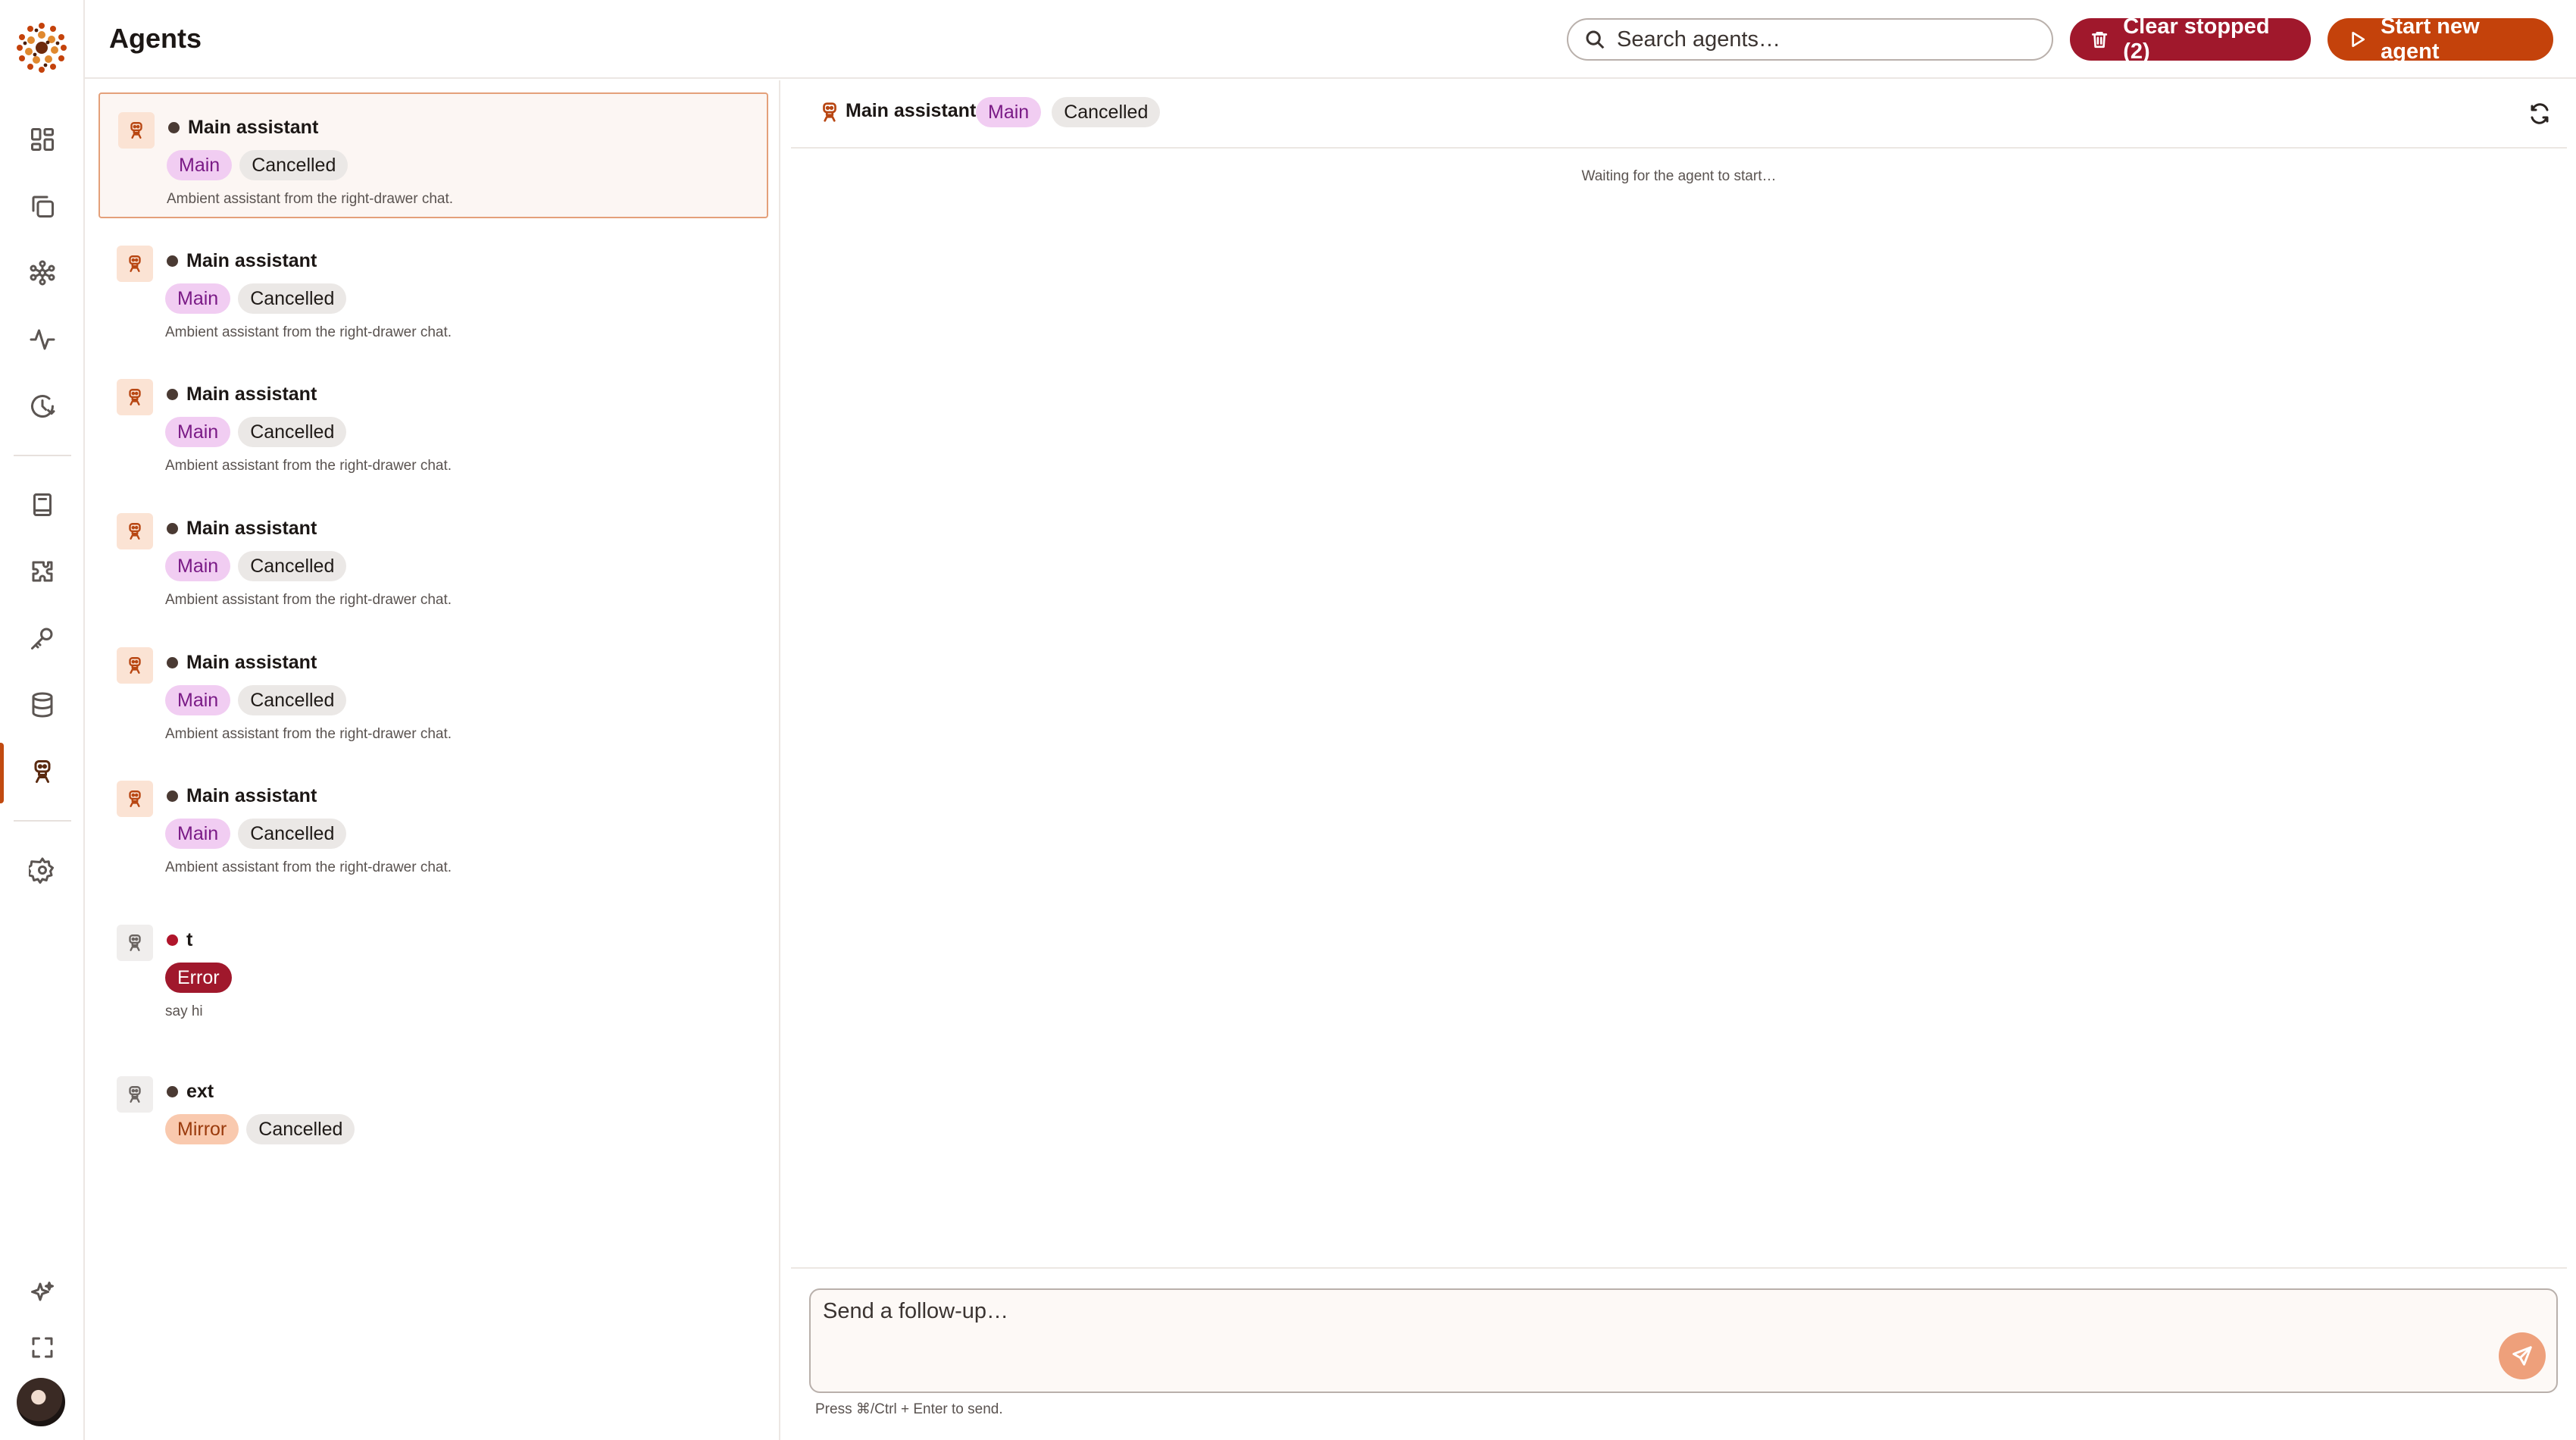 Image resolution: width=2576 pixels, height=1440 pixels. What do you see at coordinates (2539, 113) in the screenshot?
I see `refresh-button` at bounding box center [2539, 113].